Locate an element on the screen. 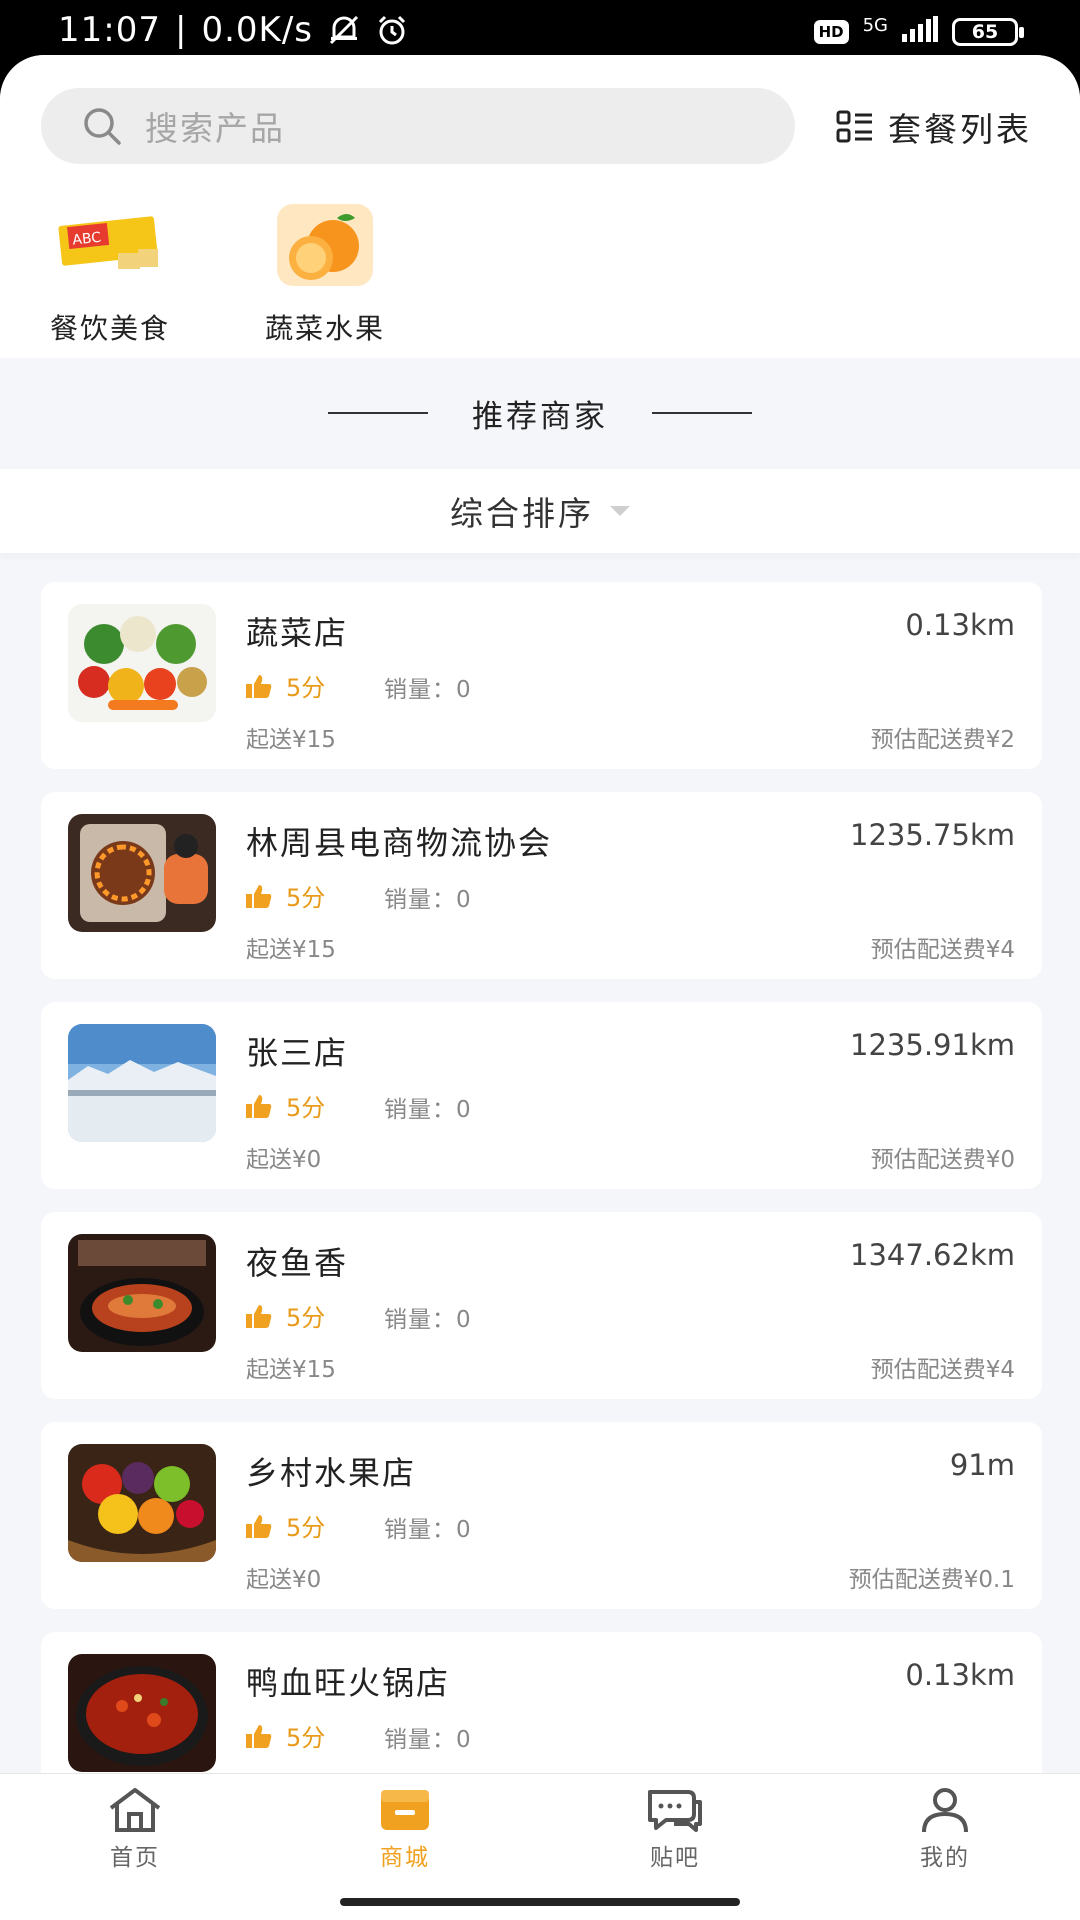 The height and width of the screenshot is (1920, 1080). tab-label: 商城 is located at coordinates (405, 1858).